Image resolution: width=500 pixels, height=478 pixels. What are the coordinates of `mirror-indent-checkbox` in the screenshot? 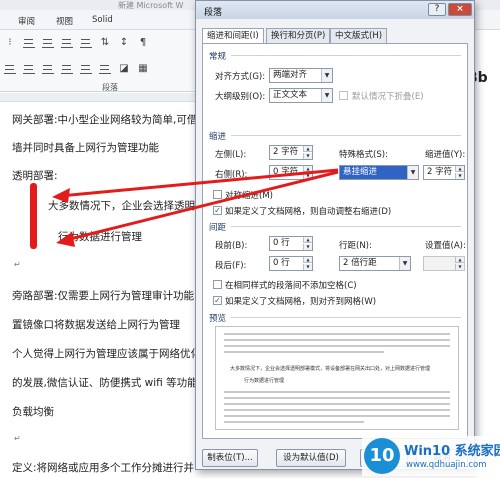 It's located at (217, 194).